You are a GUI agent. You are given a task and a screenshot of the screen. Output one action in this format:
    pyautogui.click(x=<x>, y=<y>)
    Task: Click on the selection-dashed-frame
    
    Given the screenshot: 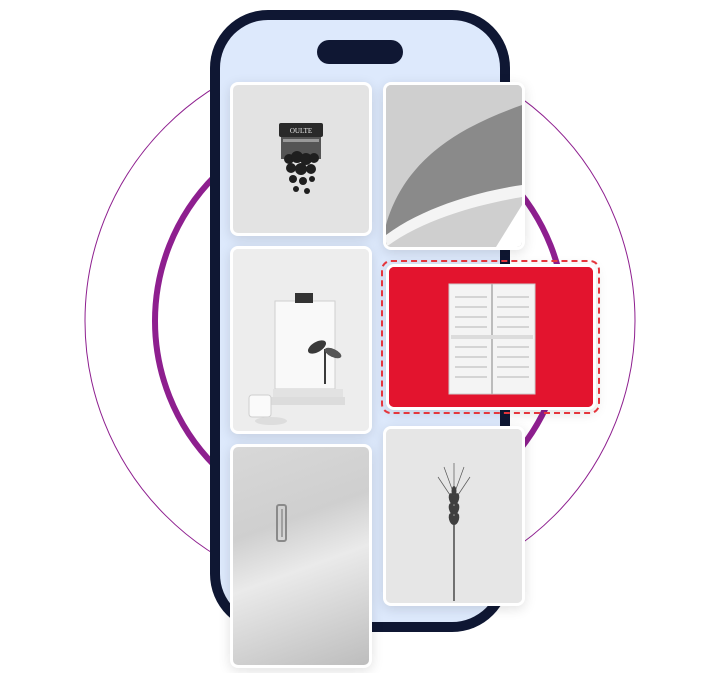 What is the action you would take?
    pyautogui.click(x=490, y=337)
    